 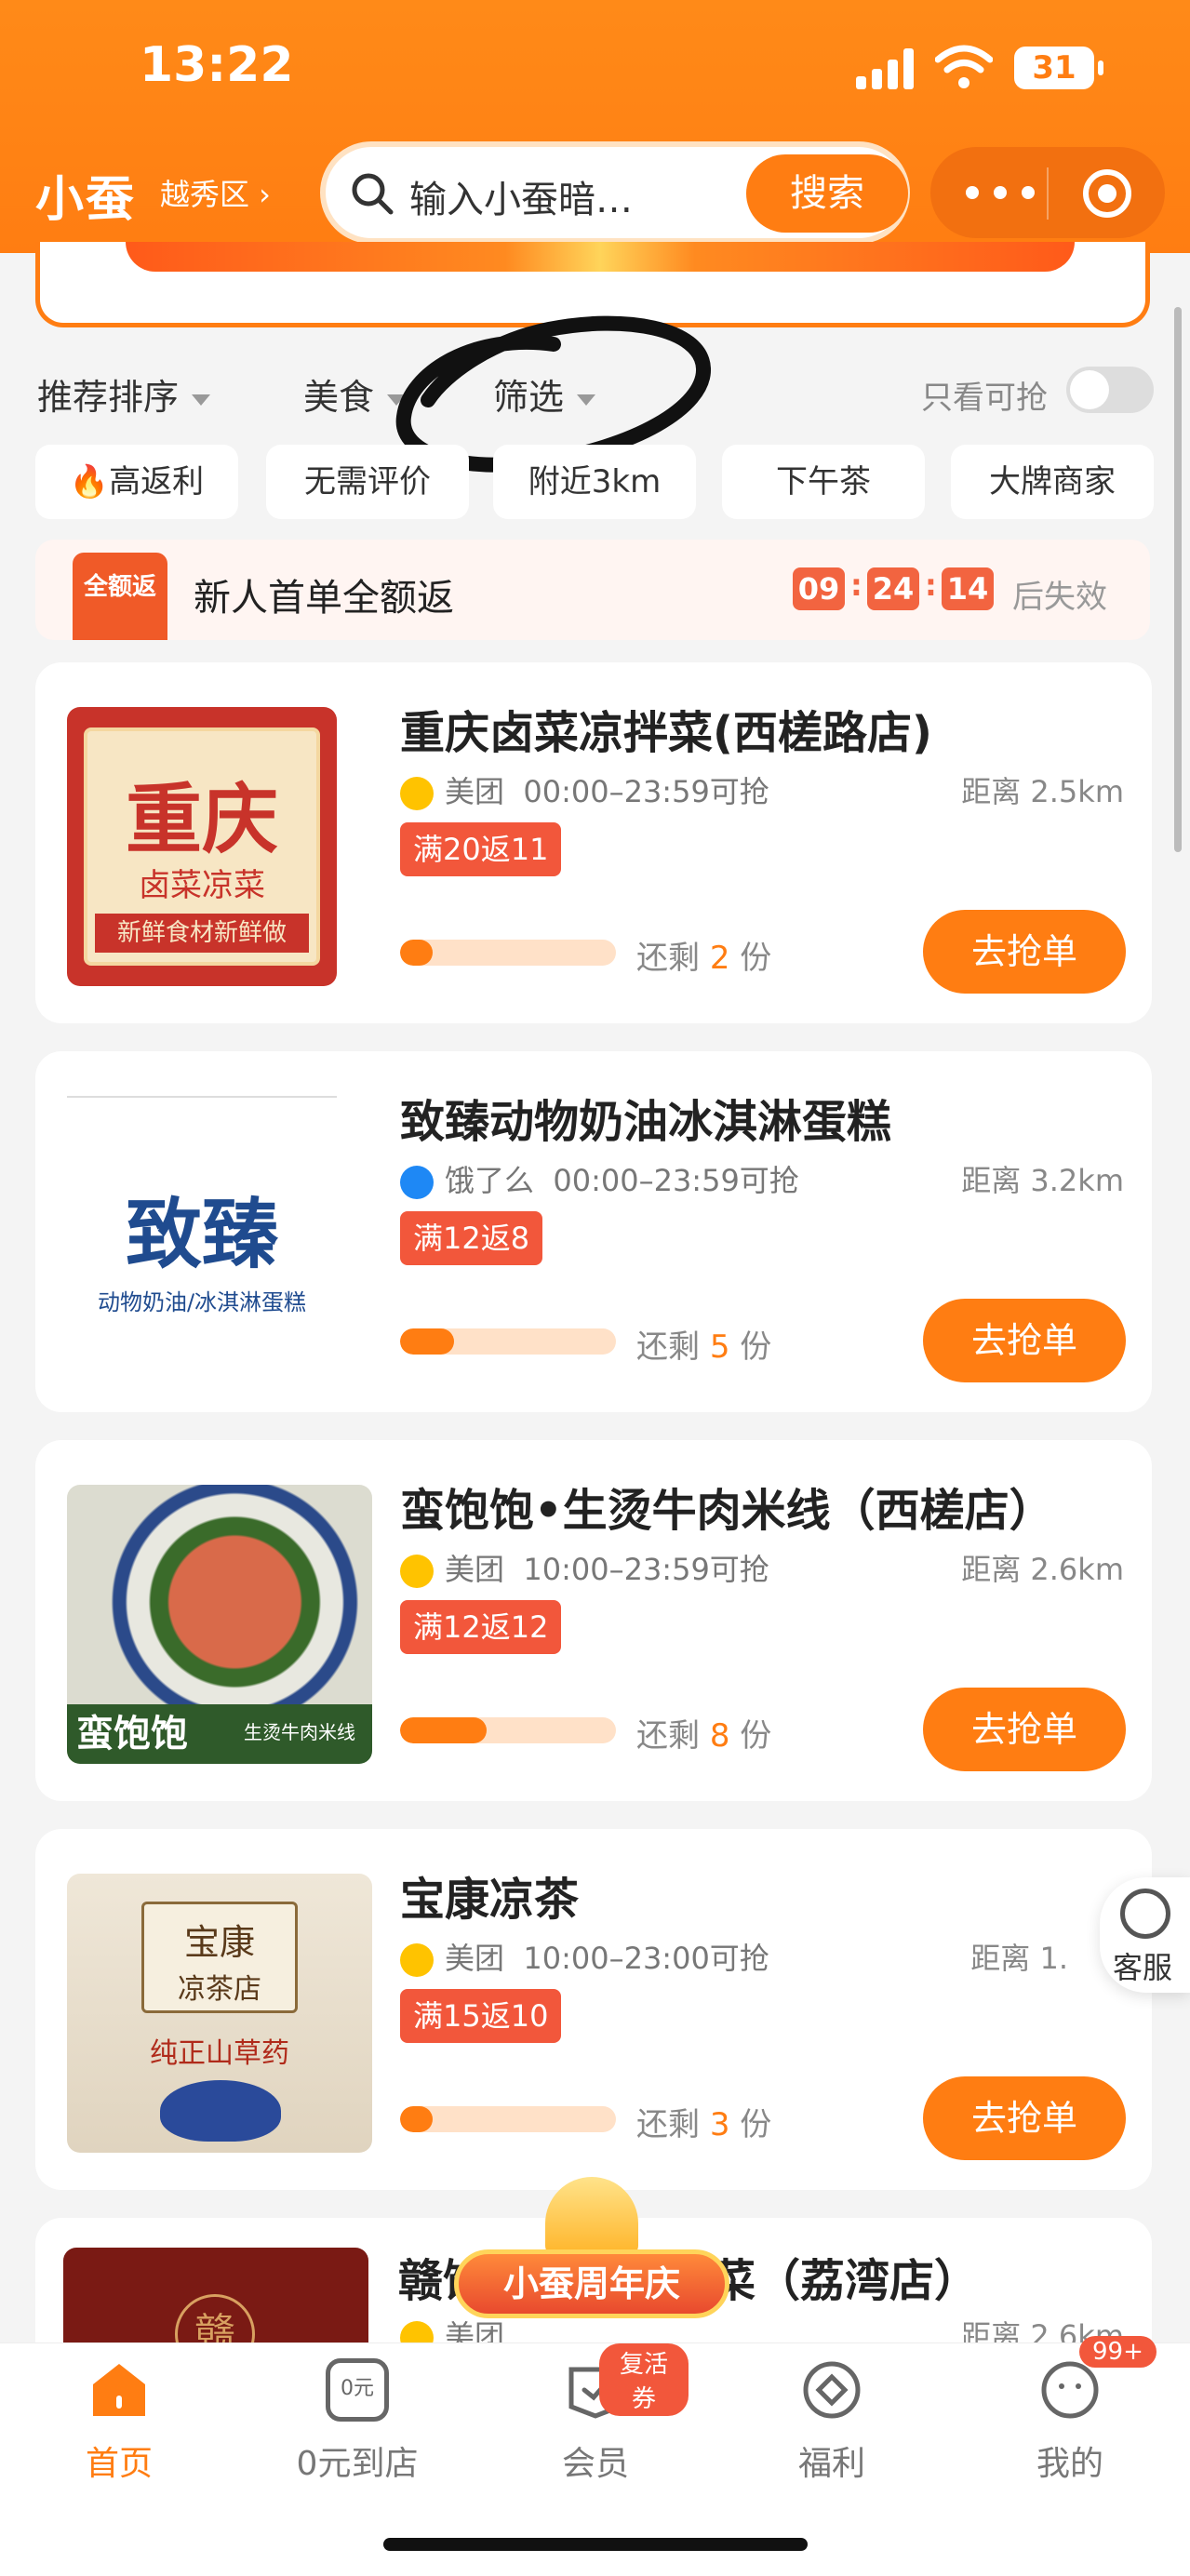 What do you see at coordinates (727, 1511) in the screenshot?
I see `store-title: 蛮饱饱•生烫牛肉米线（西槎店）` at bounding box center [727, 1511].